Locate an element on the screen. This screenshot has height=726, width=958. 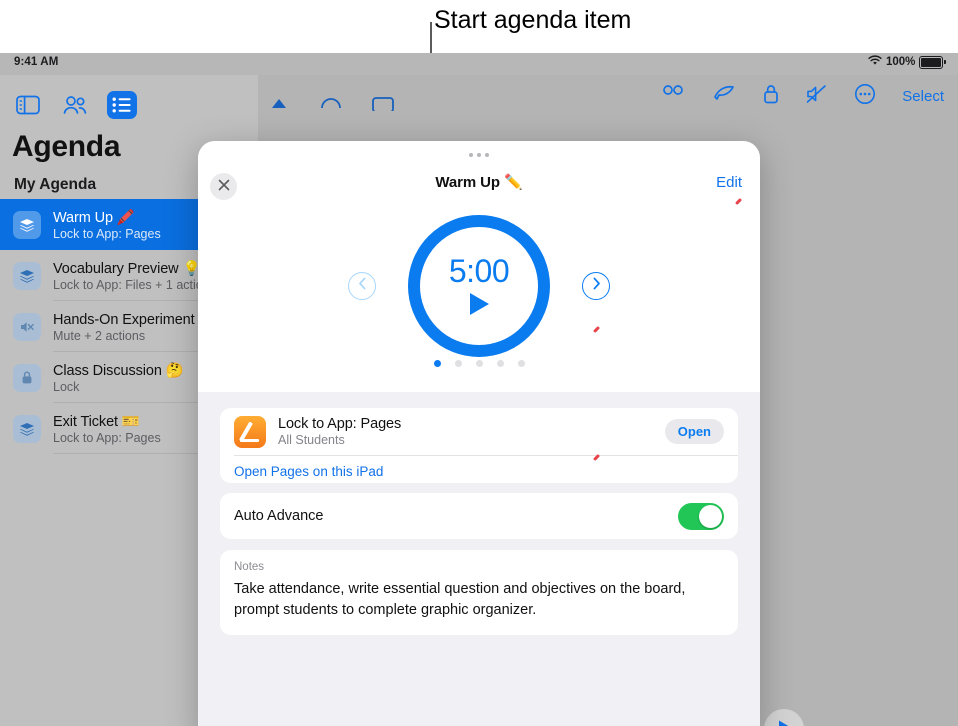
status-bar: 9:41 AM 100% is located at coordinates (479, 64).